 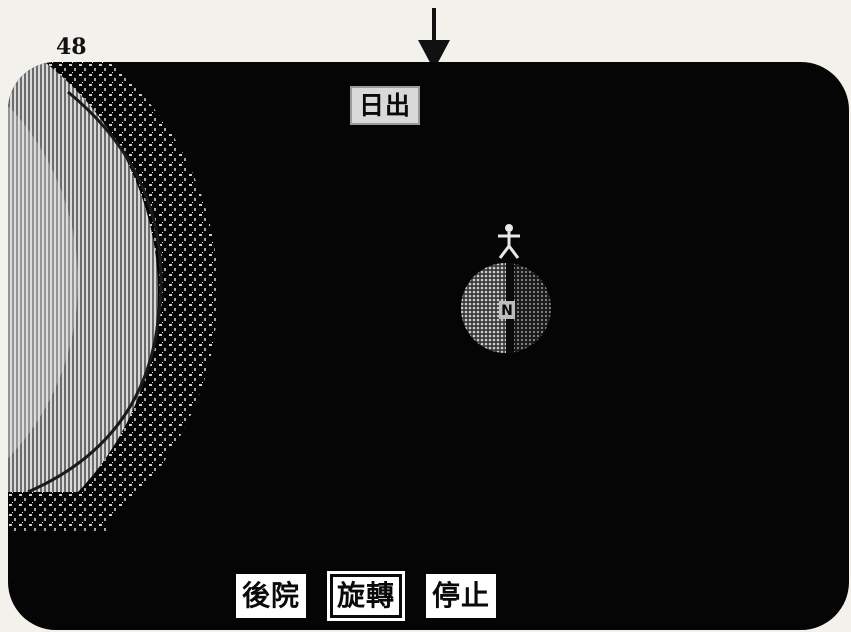 What do you see at coordinates (271, 596) in the screenshot?
I see `backyard-button: 後院` at bounding box center [271, 596].